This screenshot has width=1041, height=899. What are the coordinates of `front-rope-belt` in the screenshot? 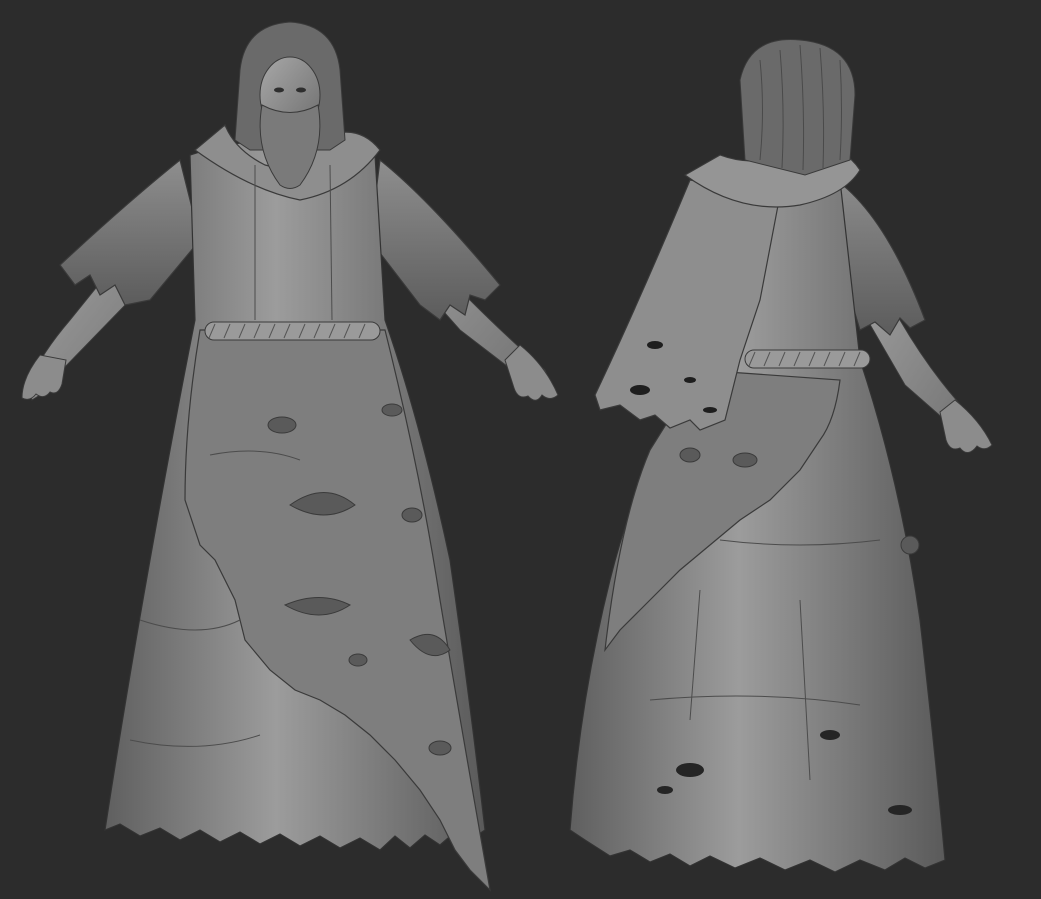 It's located at (292, 331).